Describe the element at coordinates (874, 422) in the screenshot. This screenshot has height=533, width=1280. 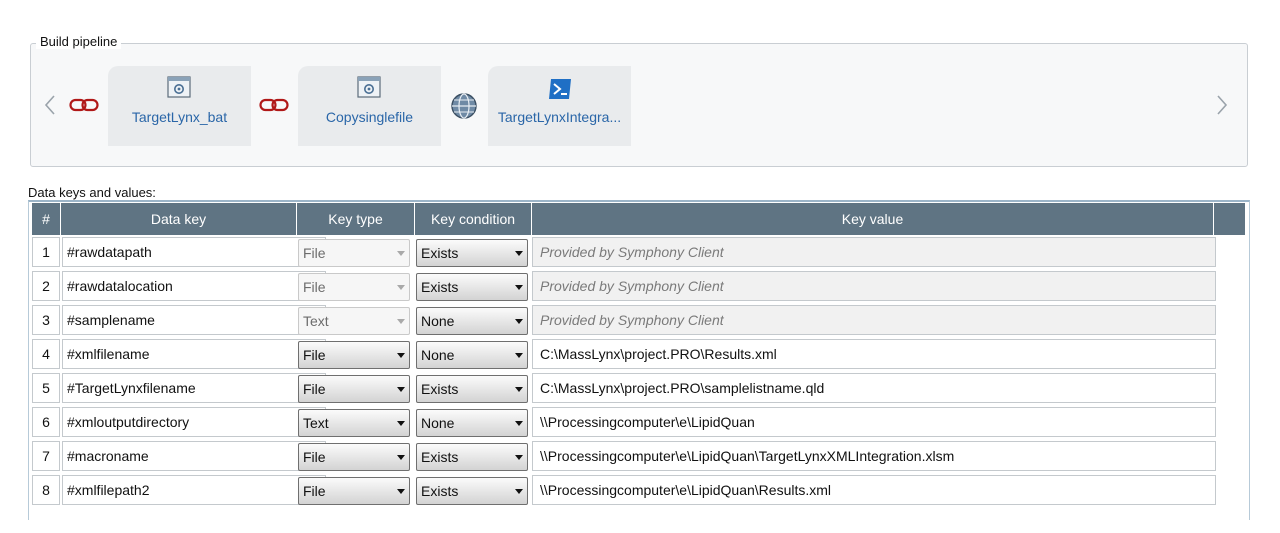
I see `key-value-field: \\Processingcomputer\e\LipidQuan` at that location.